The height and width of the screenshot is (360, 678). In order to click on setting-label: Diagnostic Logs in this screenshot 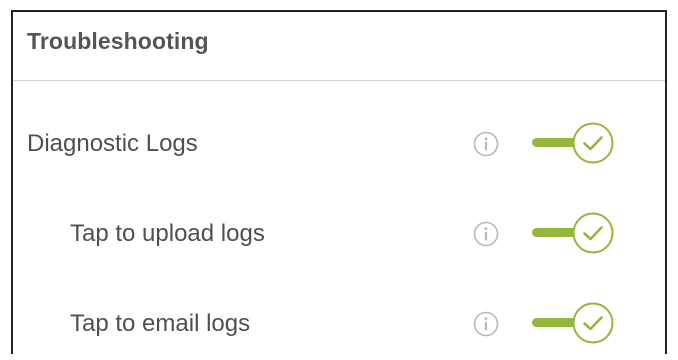, I will do `click(112, 143)`.